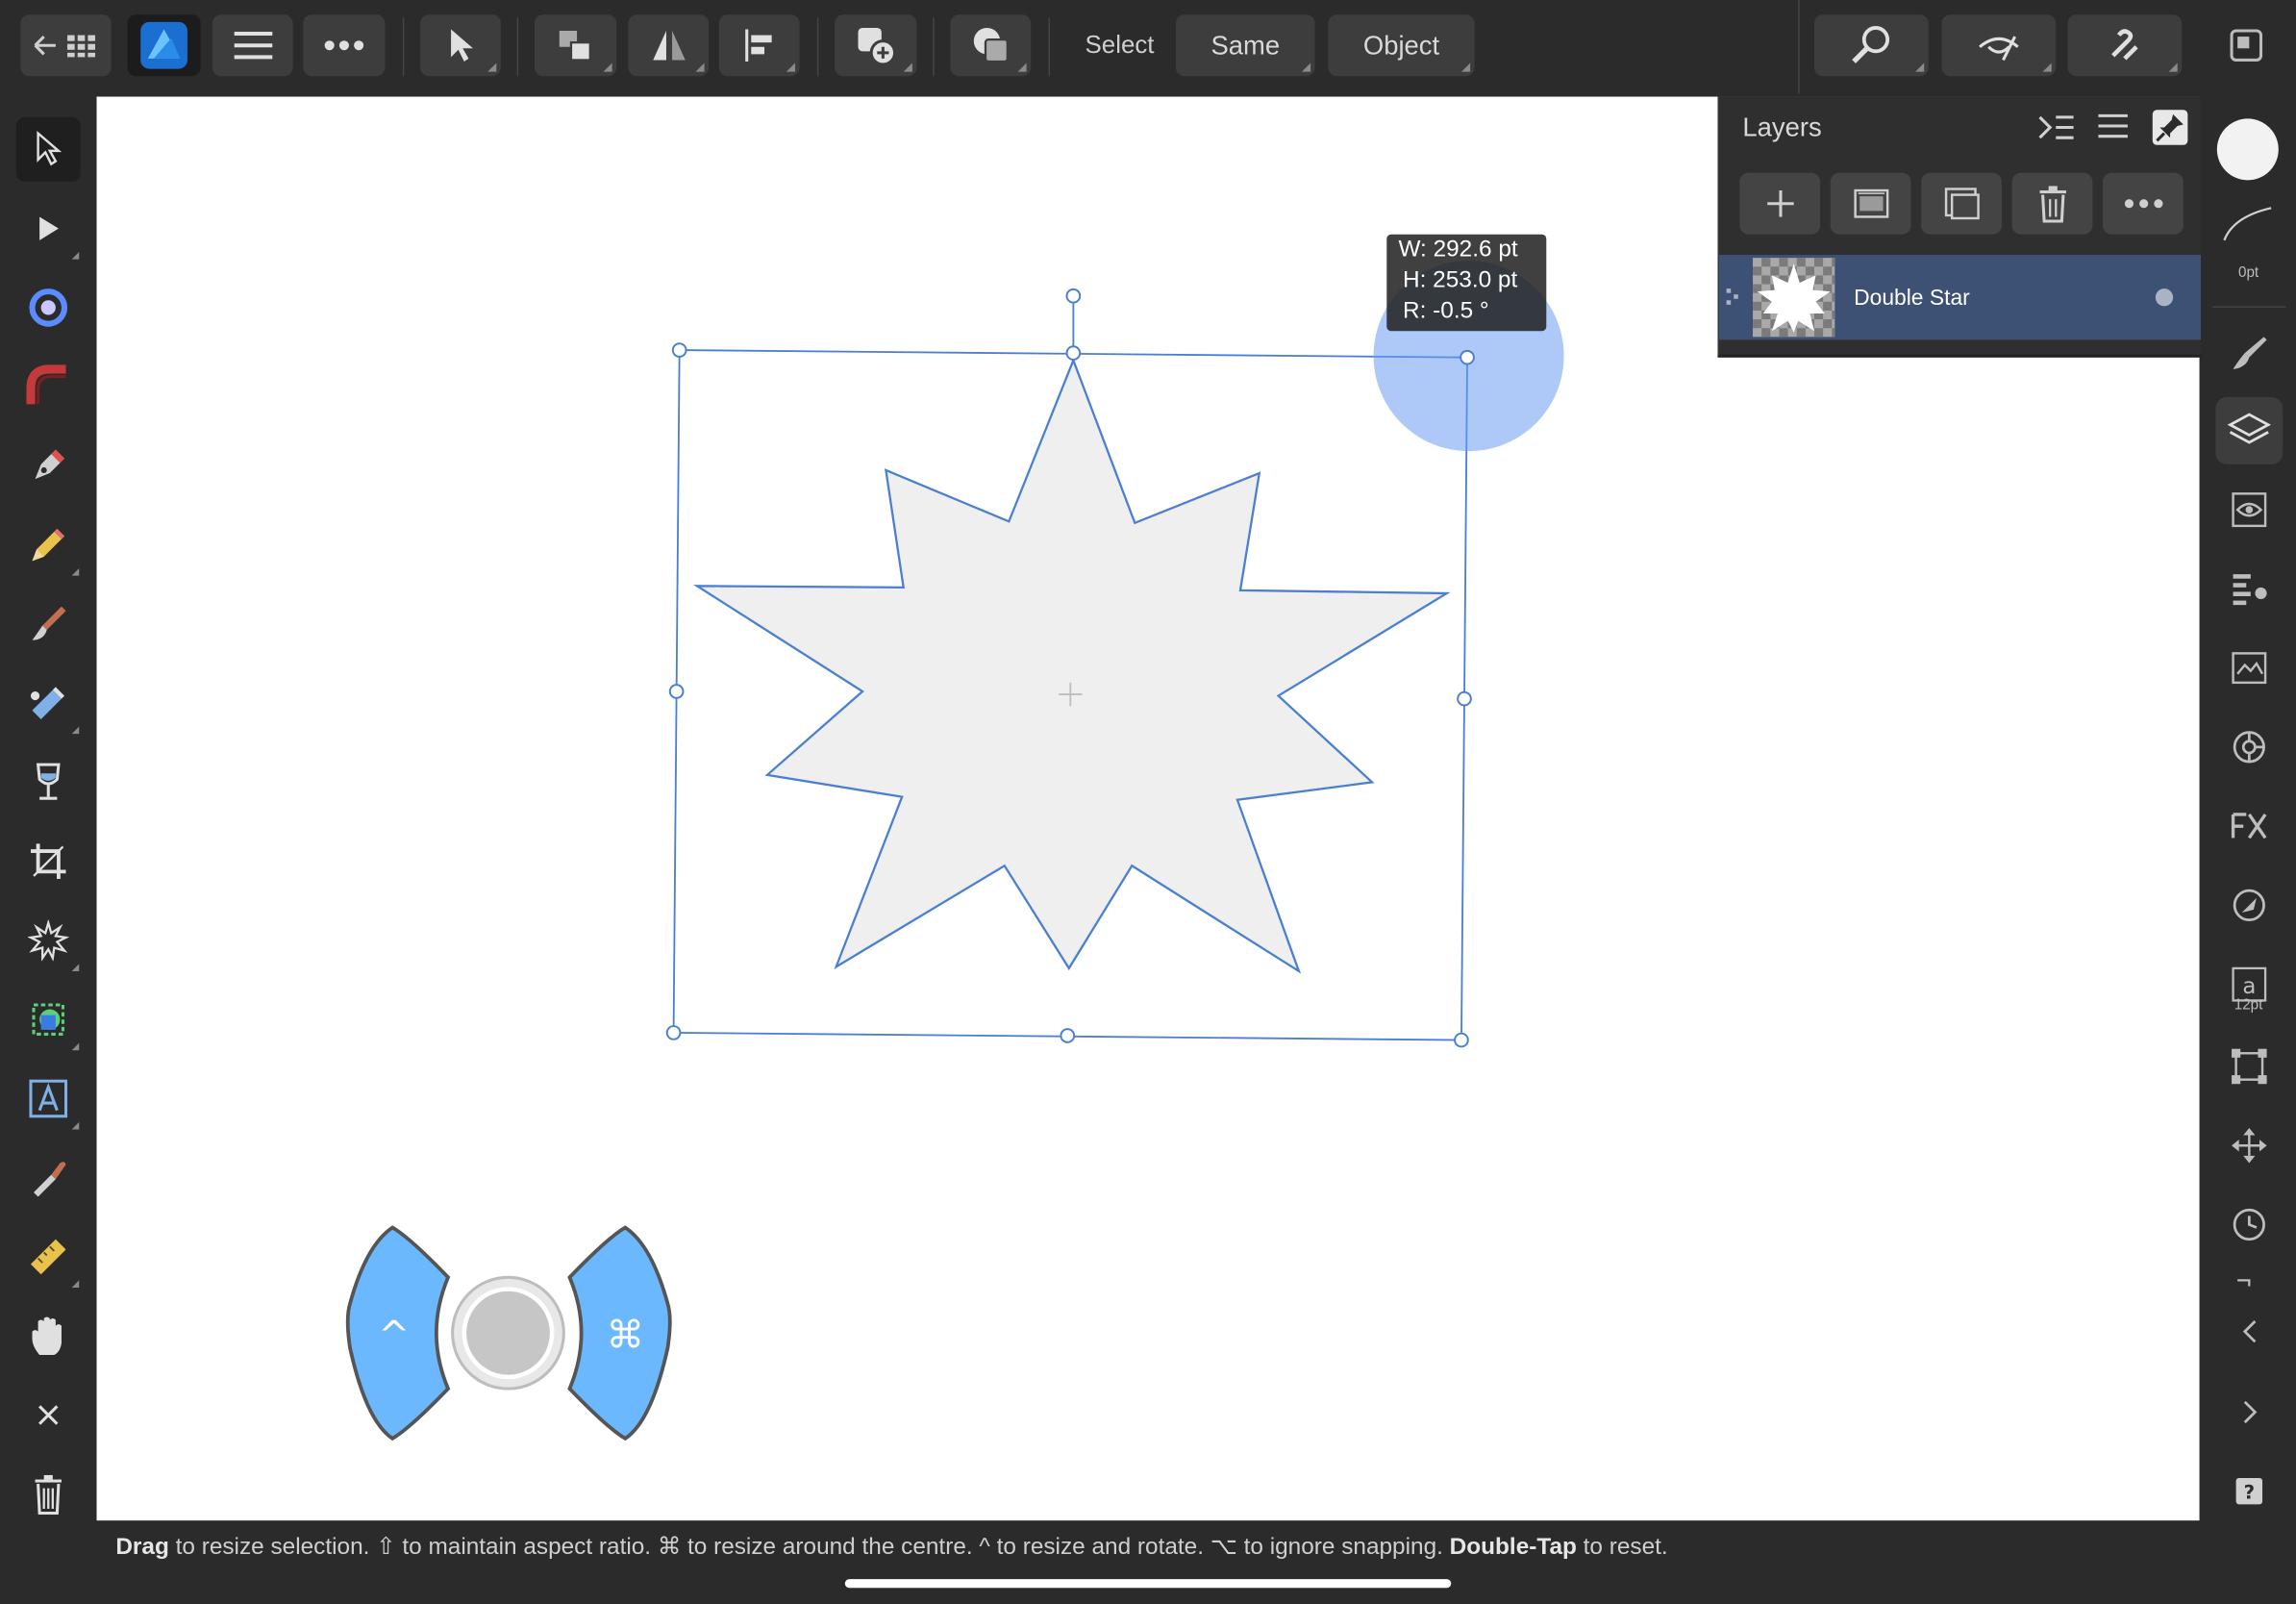  I want to click on collapse-panel-button, so click(2055, 129).